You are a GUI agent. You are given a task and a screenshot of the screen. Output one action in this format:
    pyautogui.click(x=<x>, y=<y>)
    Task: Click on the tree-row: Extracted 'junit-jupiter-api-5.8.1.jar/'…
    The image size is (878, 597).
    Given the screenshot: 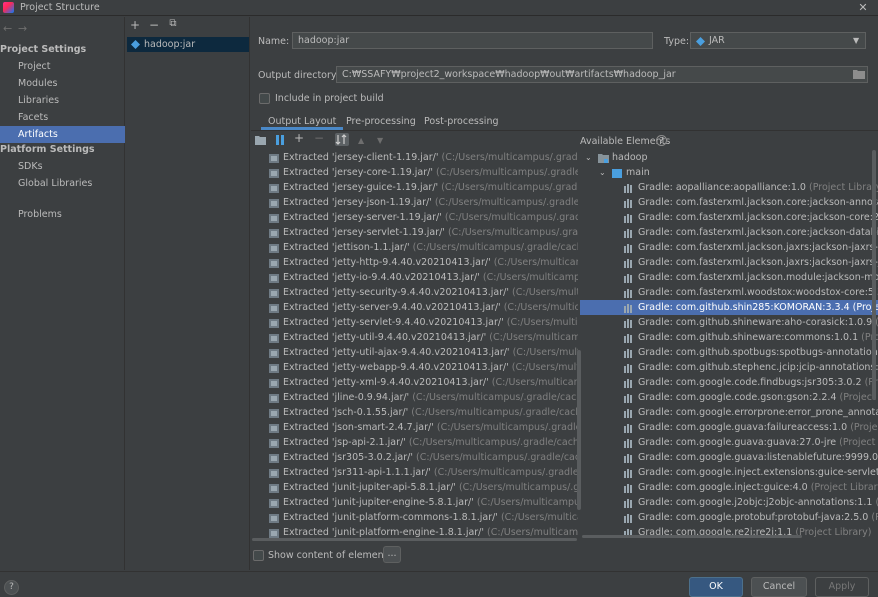 What is the action you would take?
    pyautogui.click(x=414, y=487)
    